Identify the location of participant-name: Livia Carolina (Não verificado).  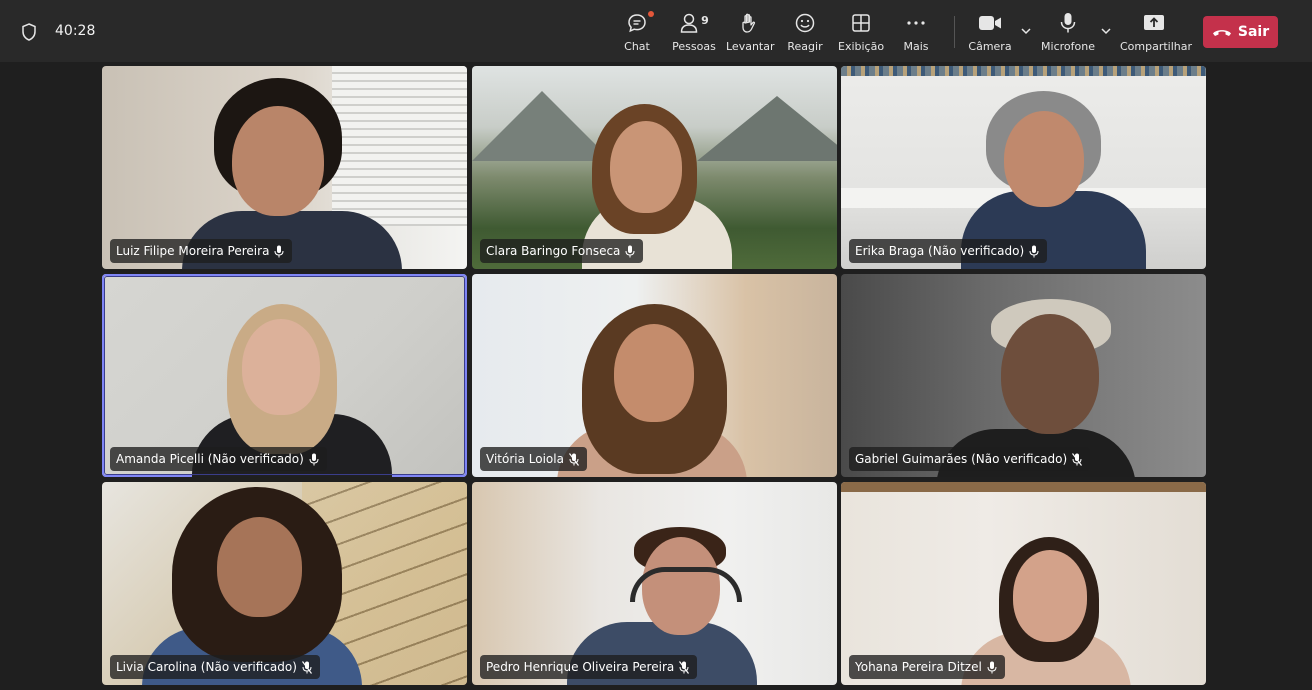
(206, 667).